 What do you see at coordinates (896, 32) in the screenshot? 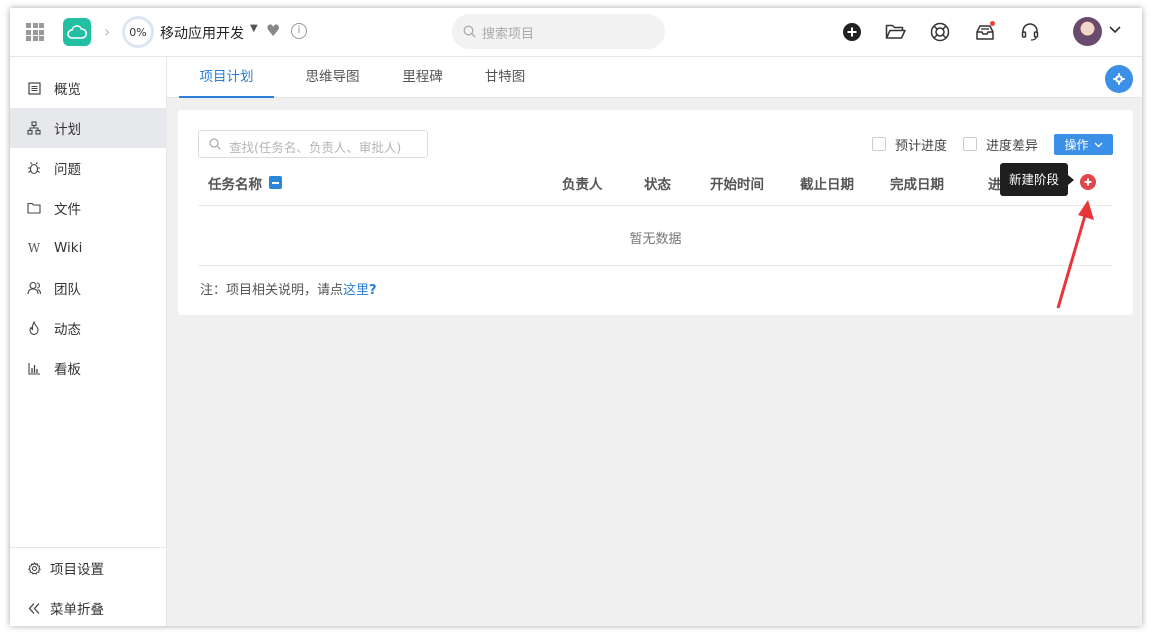
I see `folder-open-icon` at bounding box center [896, 32].